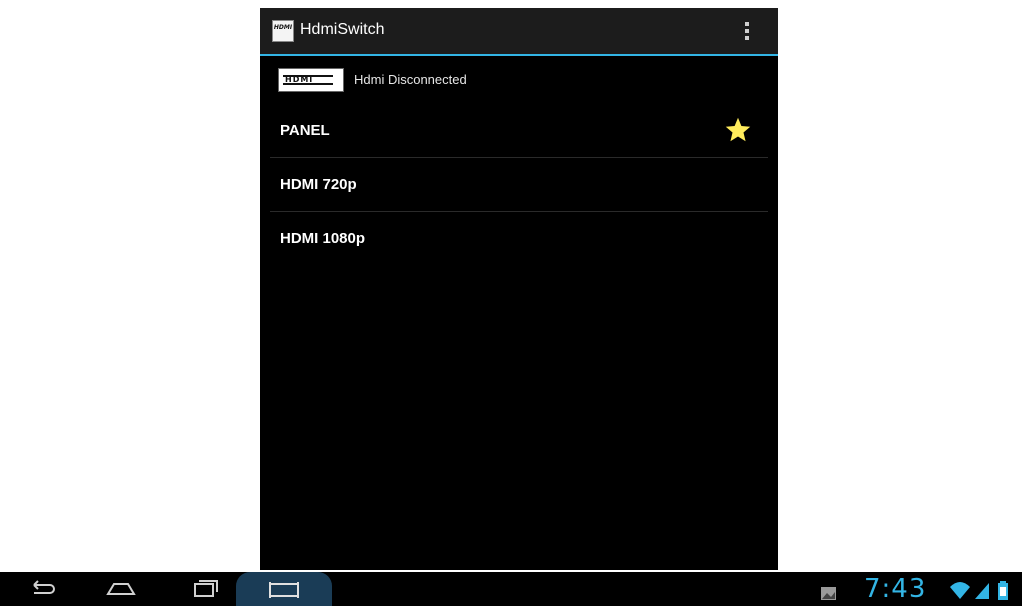 The image size is (1022, 606). Describe the element at coordinates (342, 29) in the screenshot. I see `app-title: HdmiSwitch` at that location.